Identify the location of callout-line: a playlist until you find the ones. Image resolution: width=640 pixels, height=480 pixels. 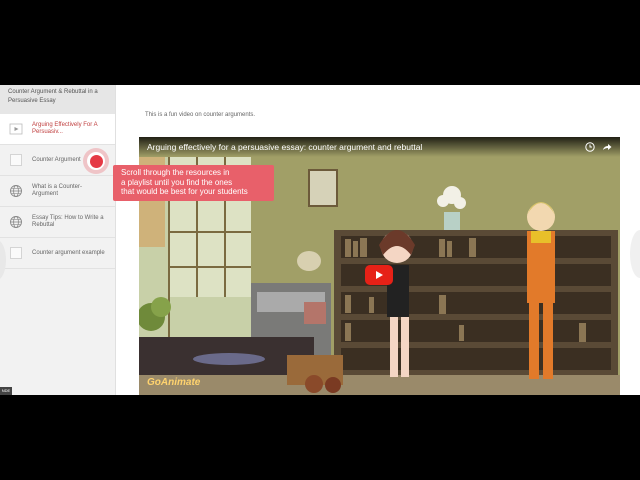
(177, 182).